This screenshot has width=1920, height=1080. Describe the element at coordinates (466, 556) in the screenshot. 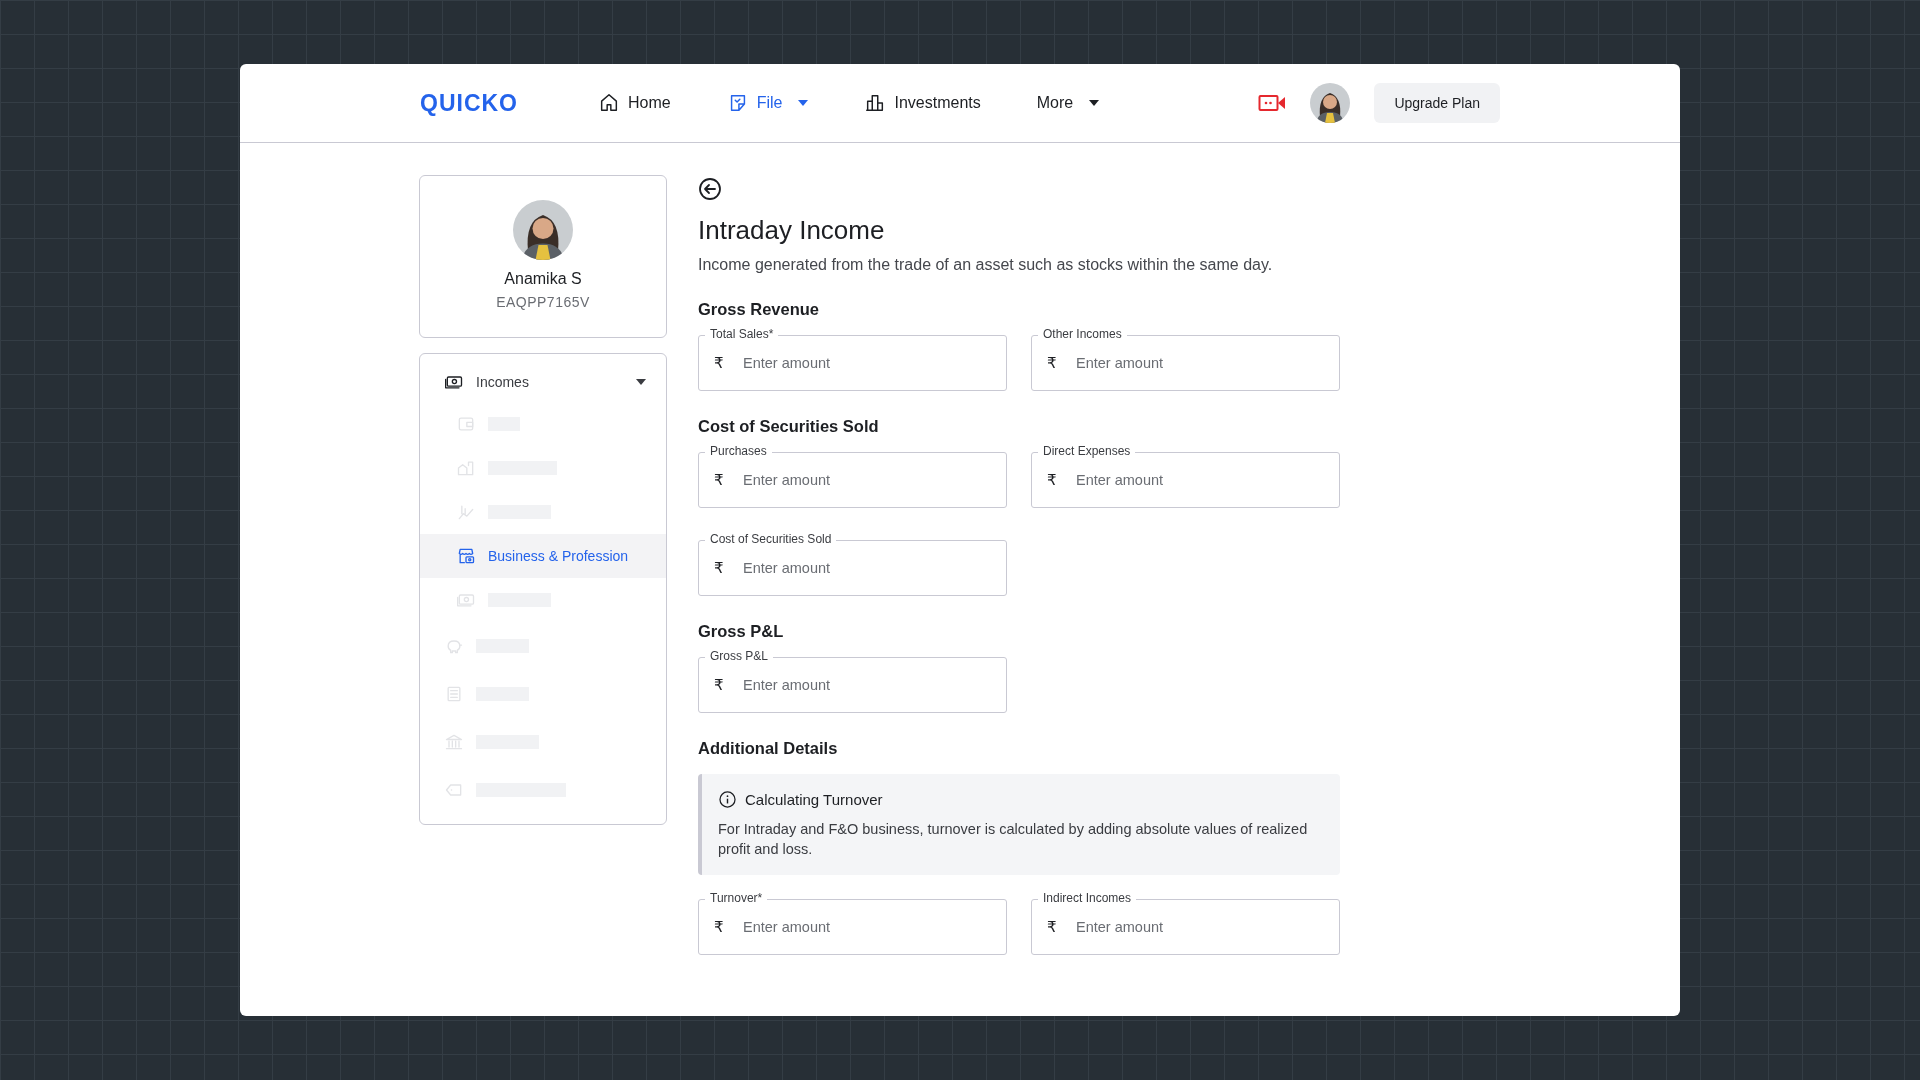

I see `shop-icon` at that location.